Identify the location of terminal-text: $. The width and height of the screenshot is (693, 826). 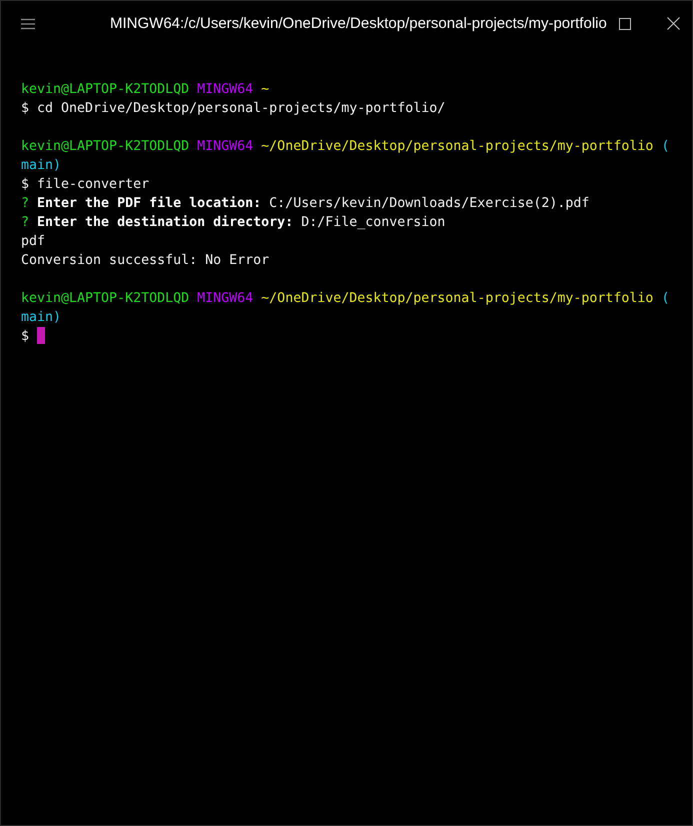
(25, 336).